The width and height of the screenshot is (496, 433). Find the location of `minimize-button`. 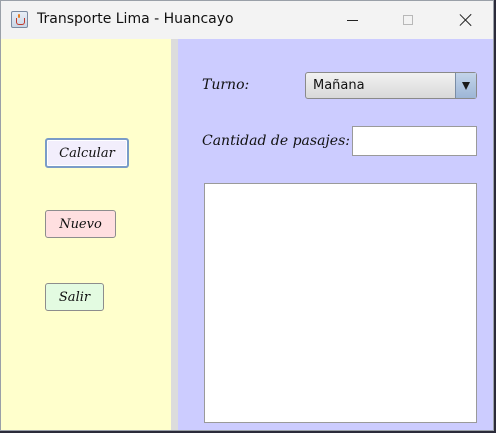

minimize-button is located at coordinates (352, 20).